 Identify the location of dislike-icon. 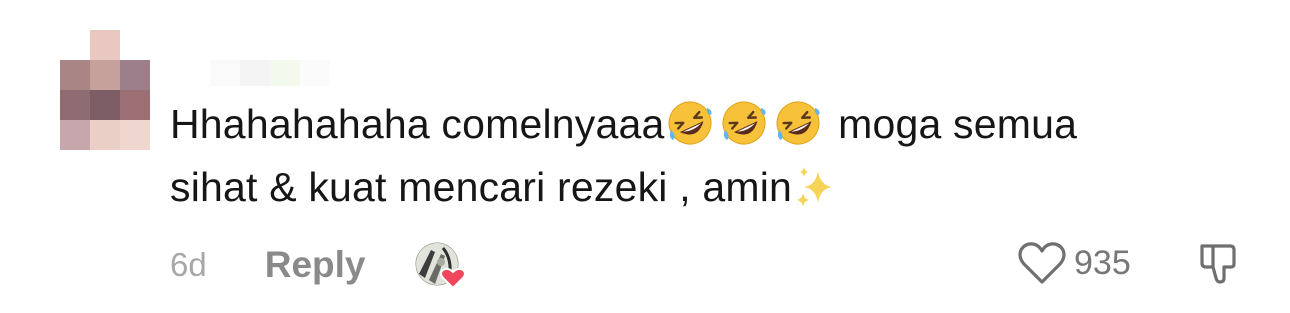
(1219, 263).